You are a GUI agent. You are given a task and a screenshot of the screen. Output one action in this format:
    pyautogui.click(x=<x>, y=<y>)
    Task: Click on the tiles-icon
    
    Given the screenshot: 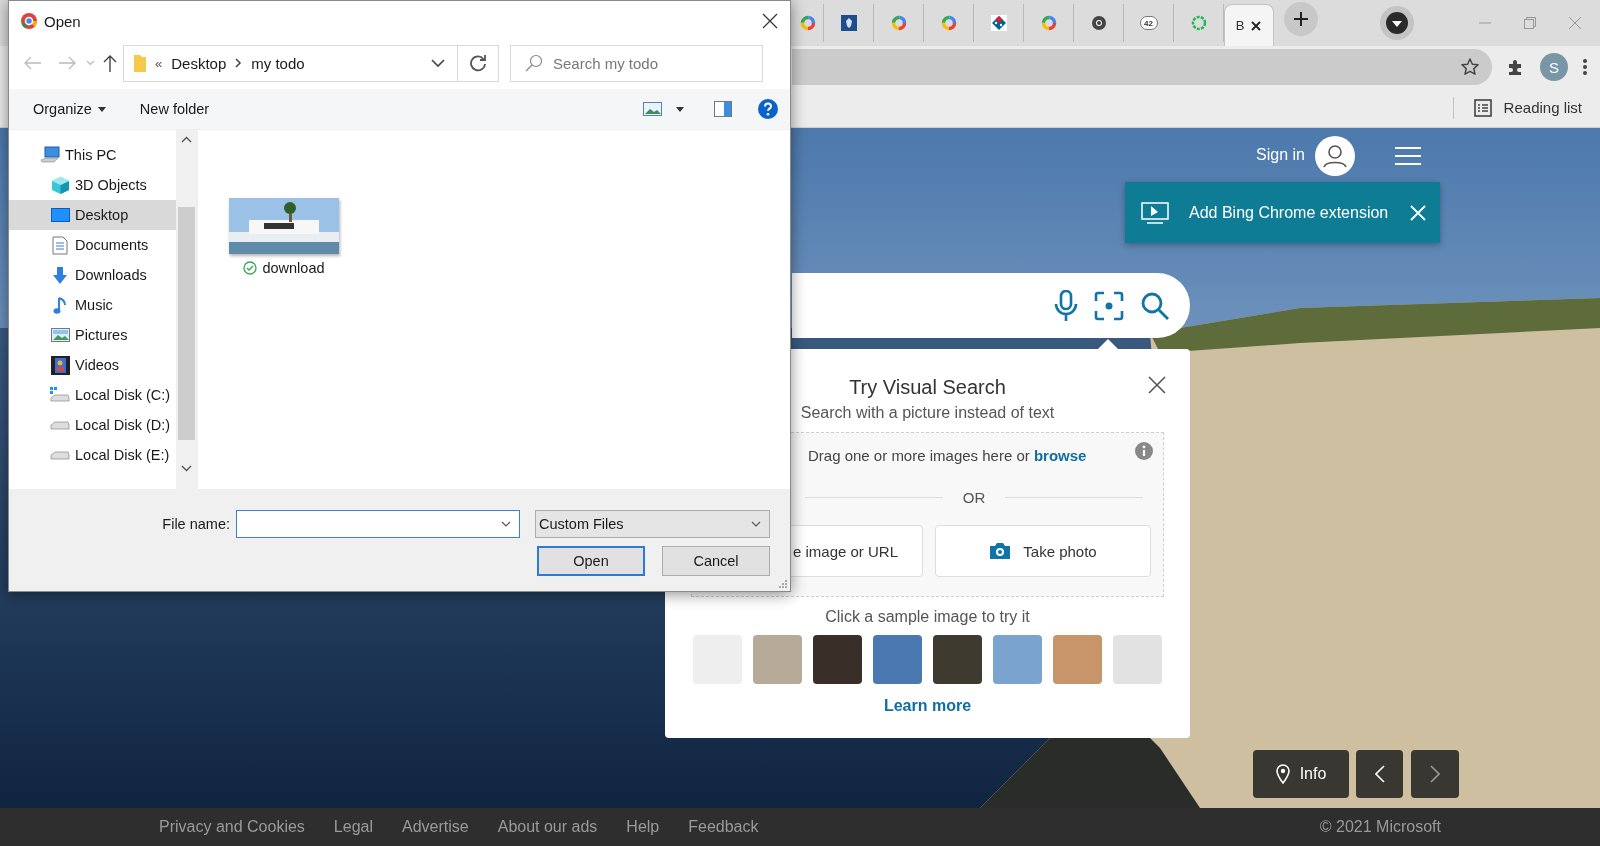 What is the action you would take?
    pyautogui.click(x=998, y=23)
    